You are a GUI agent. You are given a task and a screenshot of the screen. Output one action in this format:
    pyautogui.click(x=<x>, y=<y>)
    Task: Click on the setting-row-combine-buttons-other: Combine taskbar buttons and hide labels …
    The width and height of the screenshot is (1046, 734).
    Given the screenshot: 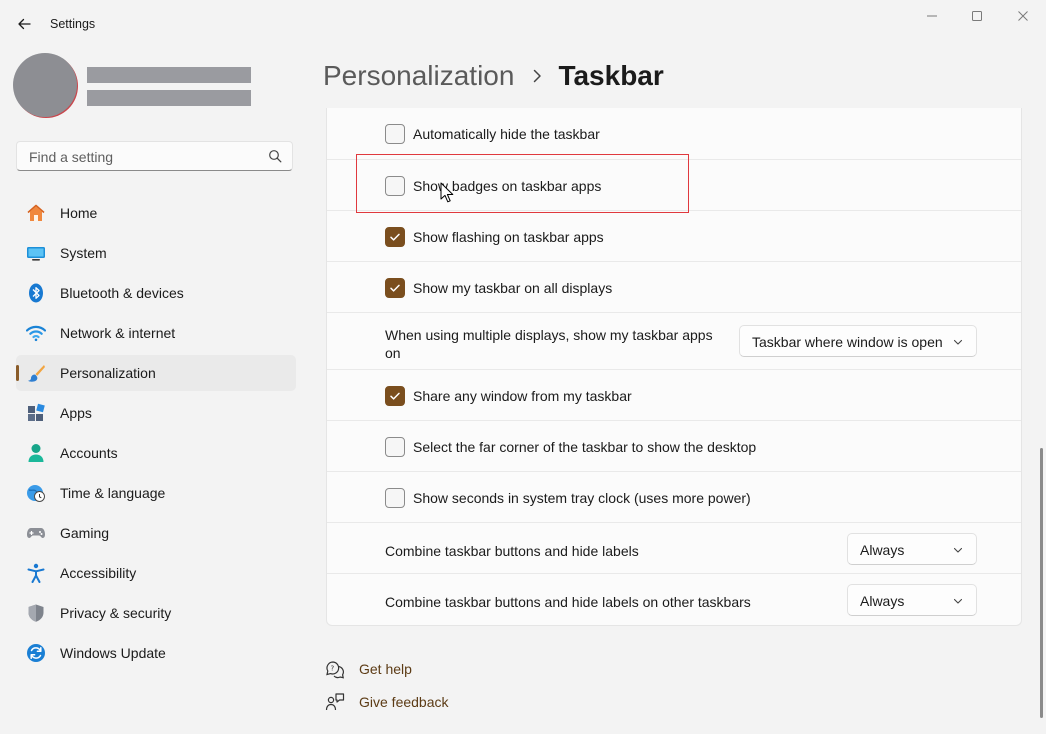 What is the action you would take?
    pyautogui.click(x=674, y=599)
    